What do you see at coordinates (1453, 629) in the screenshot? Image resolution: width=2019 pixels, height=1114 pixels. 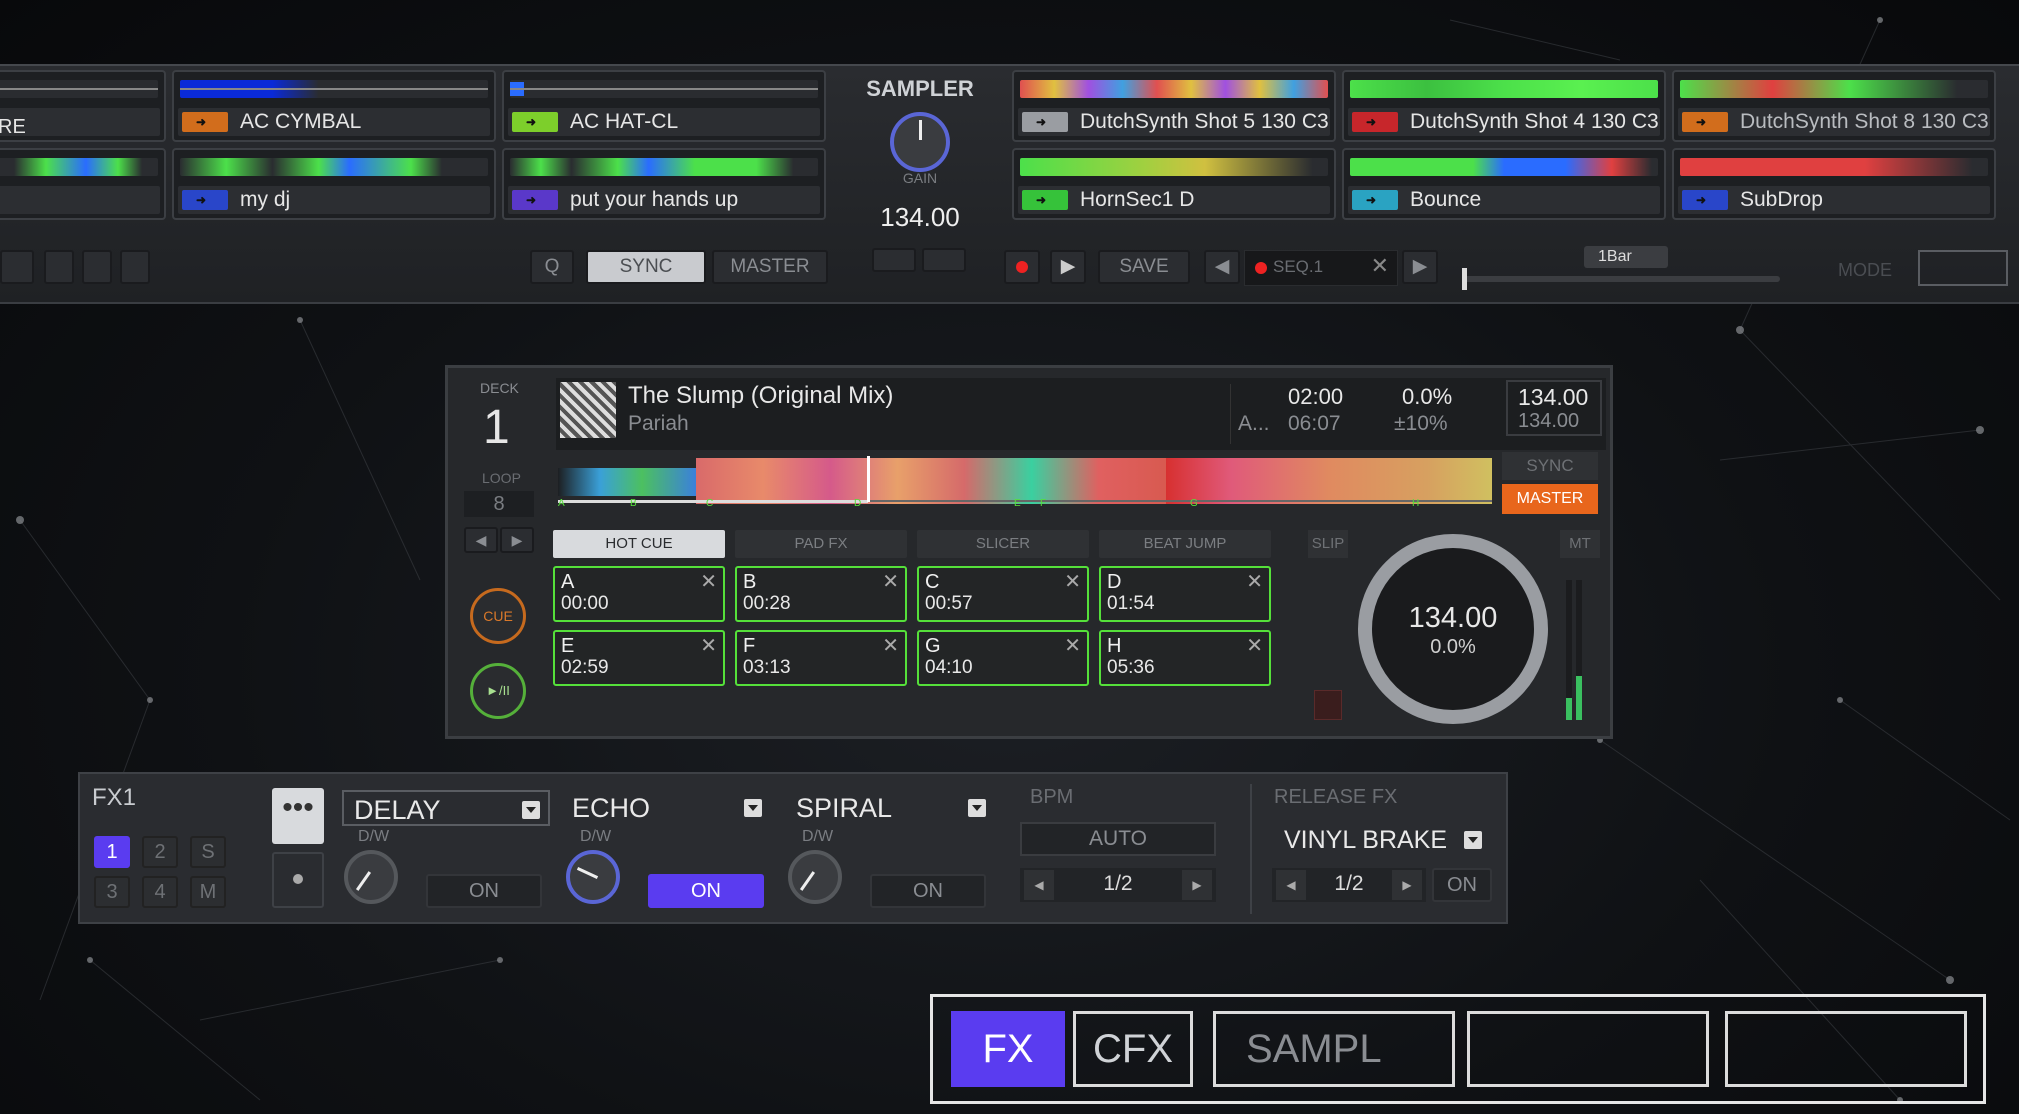 I see `jog-wheel: 134.00 0.0%` at bounding box center [1453, 629].